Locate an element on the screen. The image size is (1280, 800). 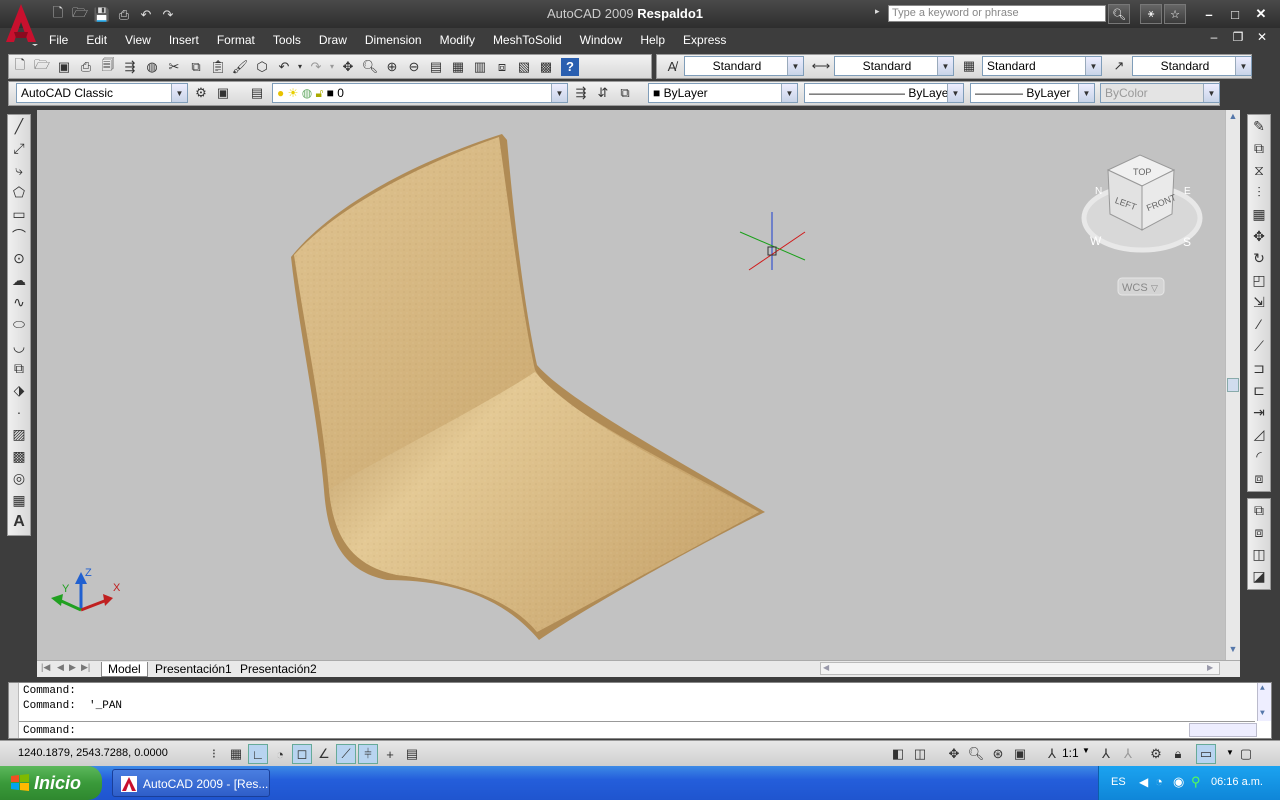
menu-draw: Draw is located at coordinates (333, 40).